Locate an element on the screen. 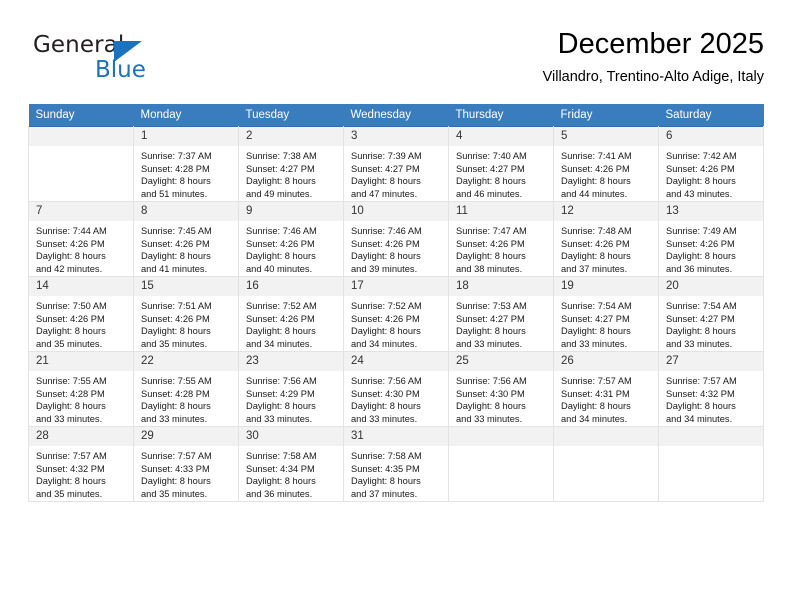 Image resolution: width=792 pixels, height=612 pixels. daylight-text-line2: and 49 minutes. is located at coordinates (279, 193).